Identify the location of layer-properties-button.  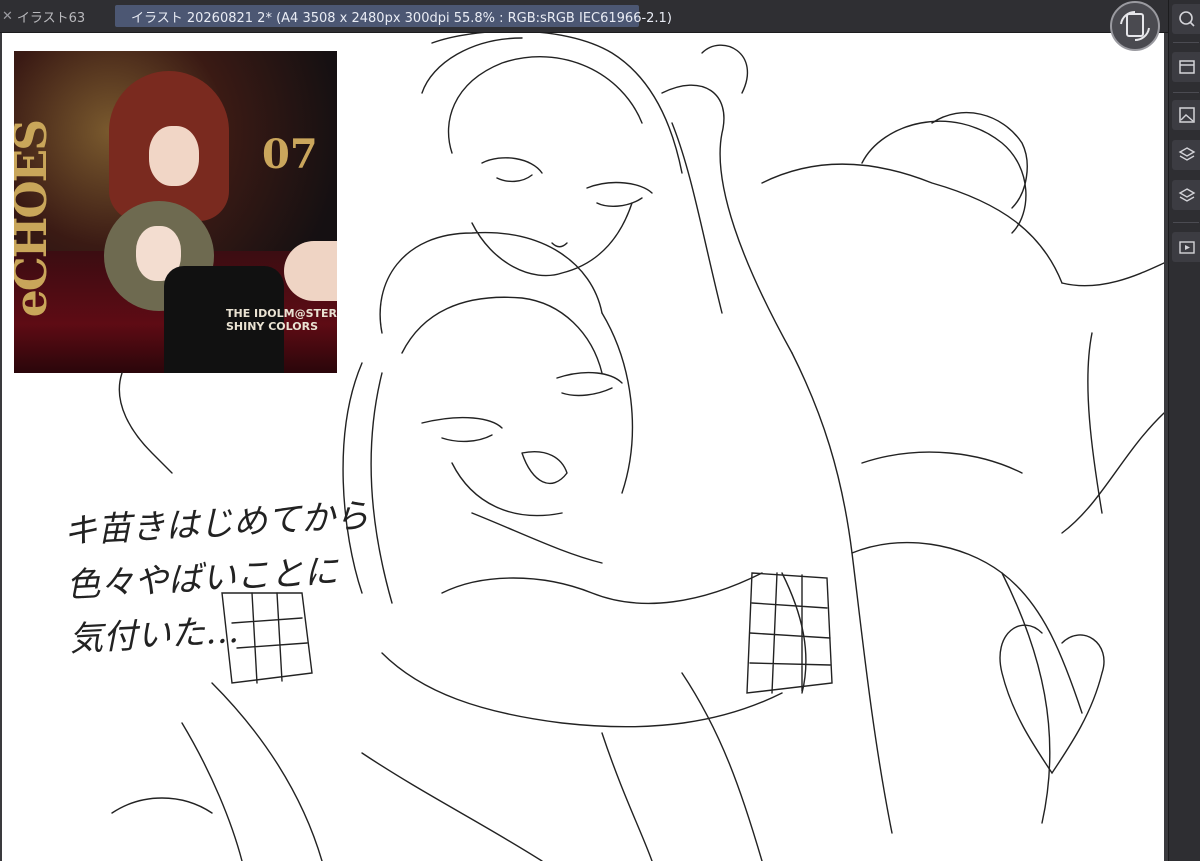
(1186, 155).